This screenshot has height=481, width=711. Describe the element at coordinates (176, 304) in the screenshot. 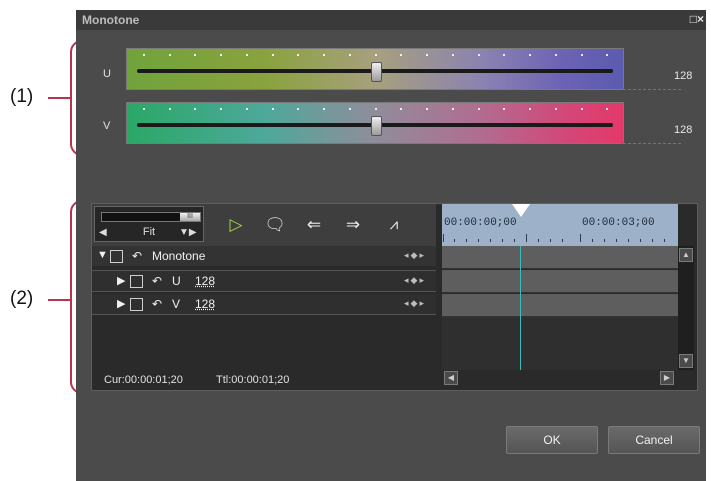

I see `track-label: V` at that location.